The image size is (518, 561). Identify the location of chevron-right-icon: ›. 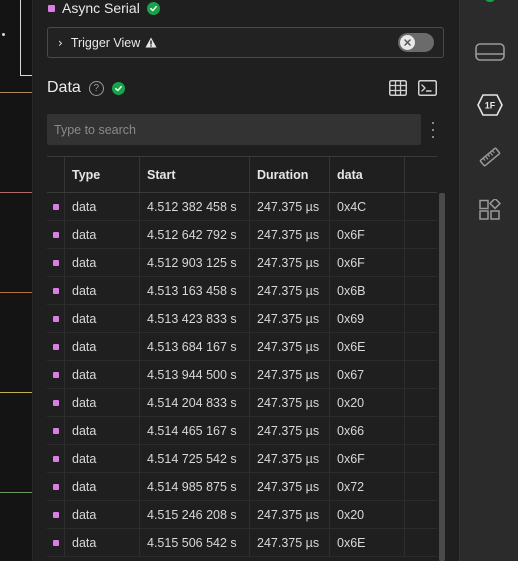
(60, 43).